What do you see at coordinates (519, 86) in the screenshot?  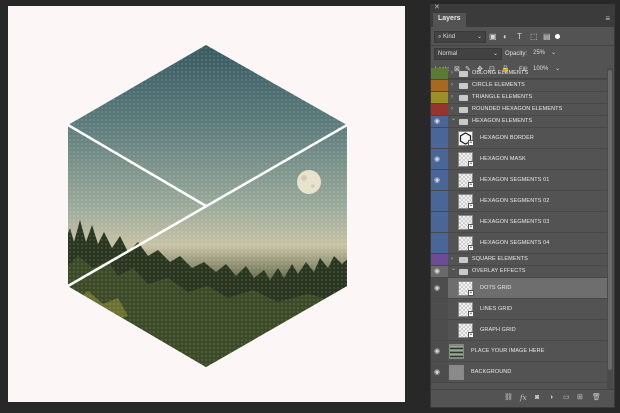 I see `layer-row: › CIRCLE ELEMENTS` at bounding box center [519, 86].